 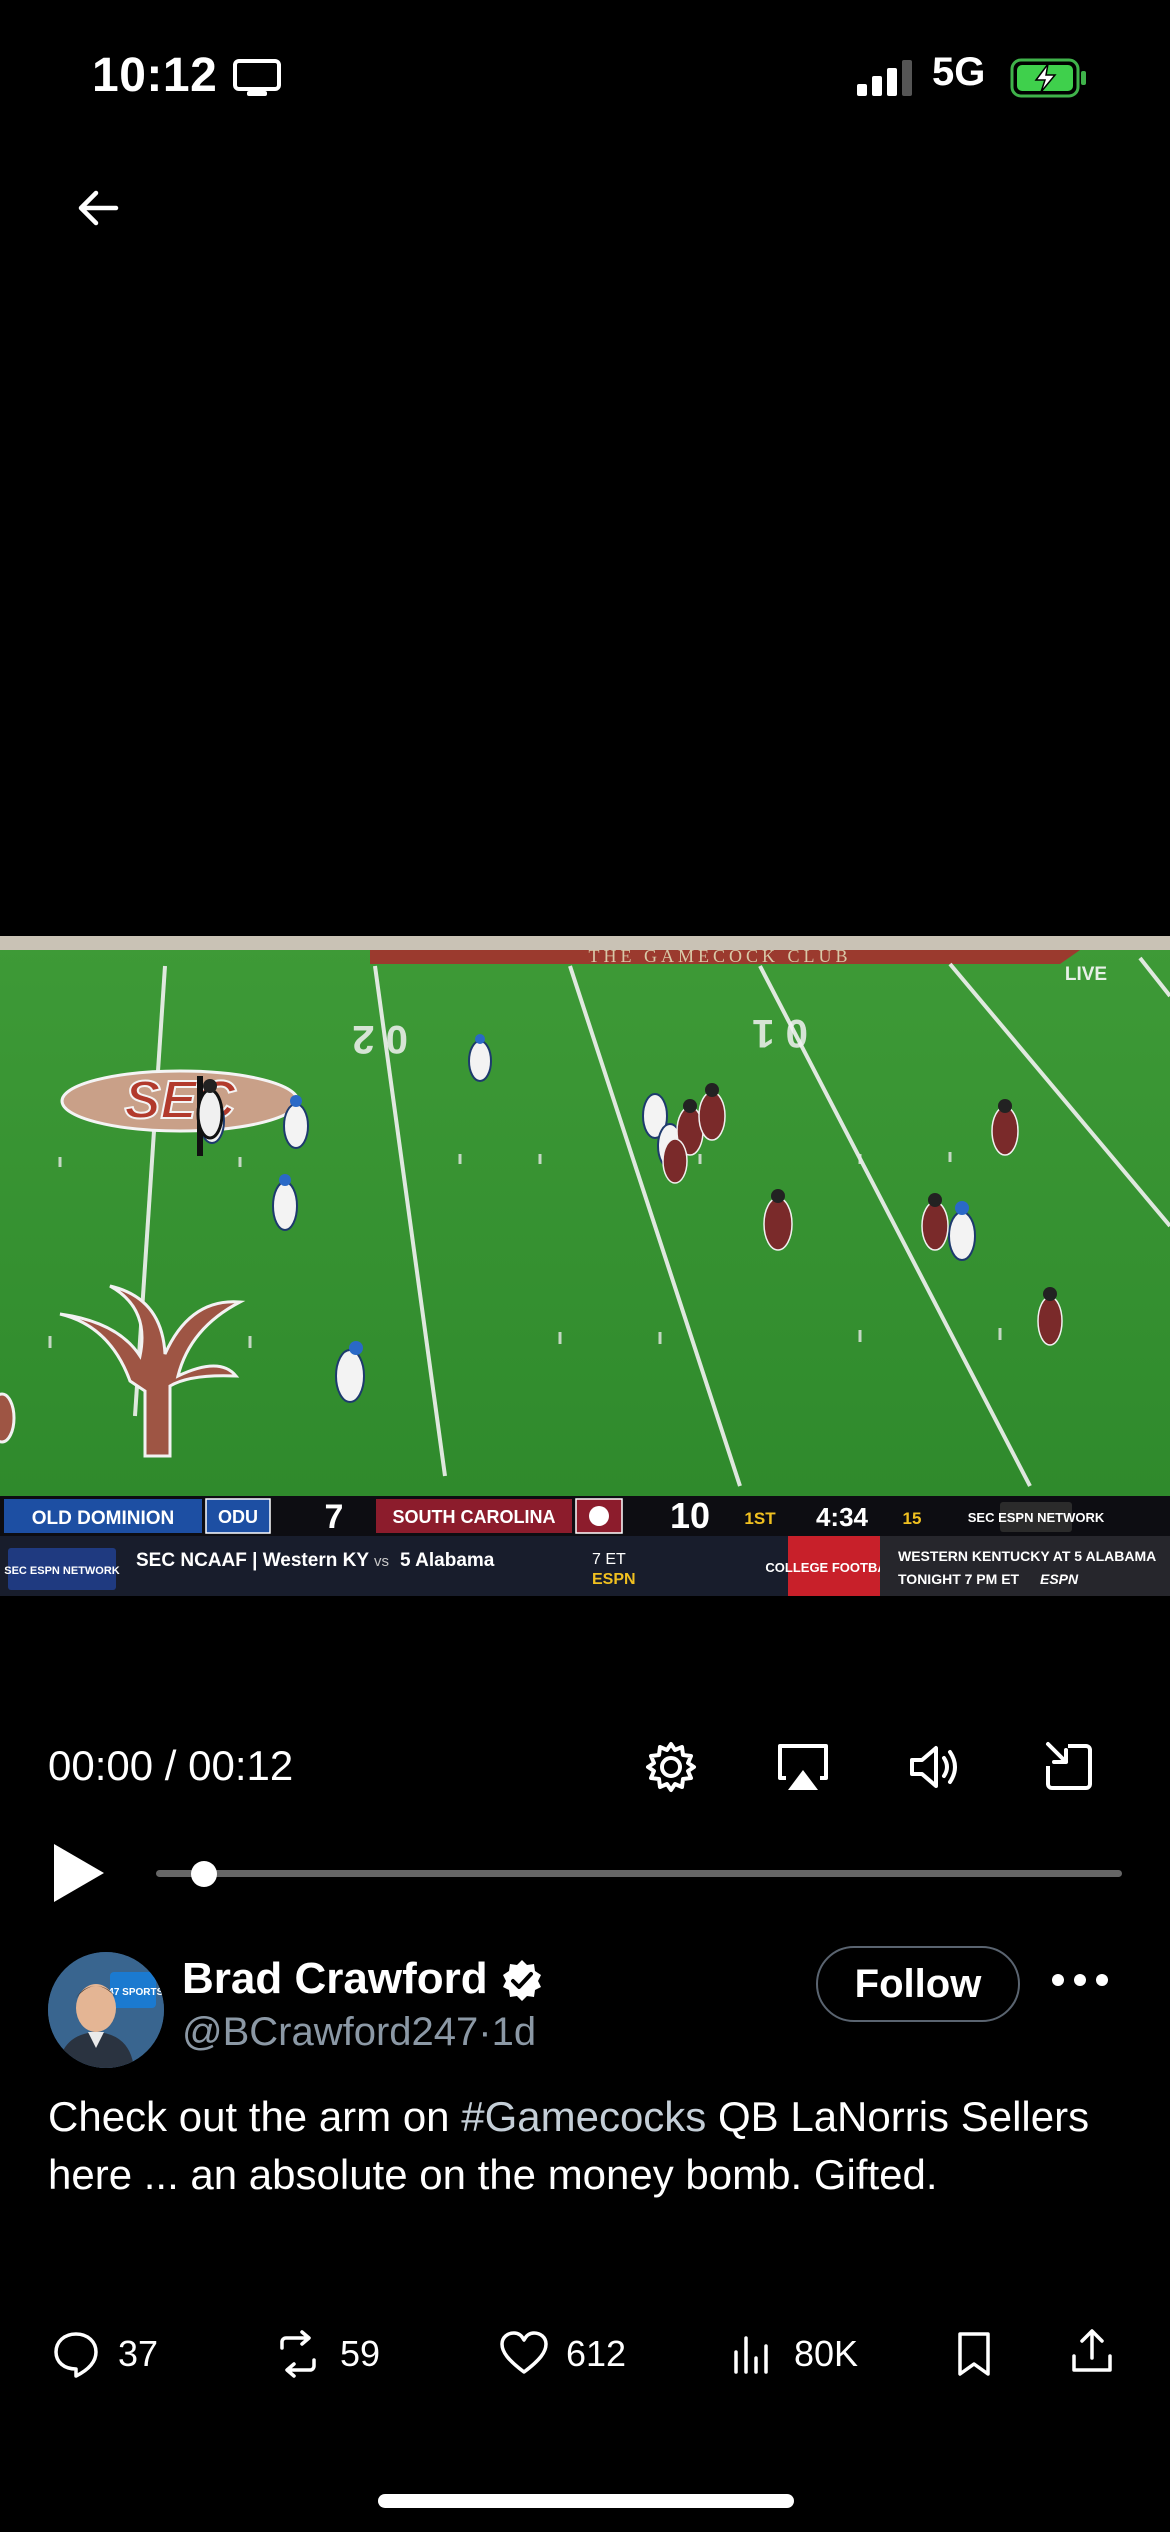 I want to click on reply-count: 37, so click(x=138, y=2353).